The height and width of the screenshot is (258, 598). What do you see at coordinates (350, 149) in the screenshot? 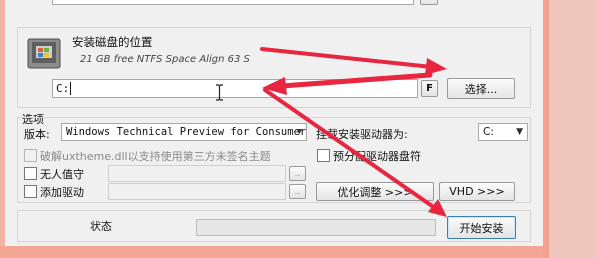
I see `annotation-arrow-to-start` at bounding box center [350, 149].